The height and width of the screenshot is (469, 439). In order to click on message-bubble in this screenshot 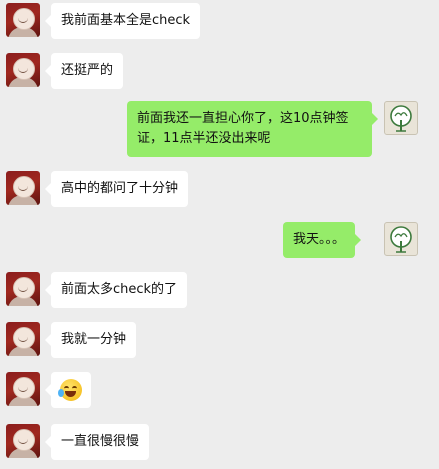, I will do `click(68, 390)`.